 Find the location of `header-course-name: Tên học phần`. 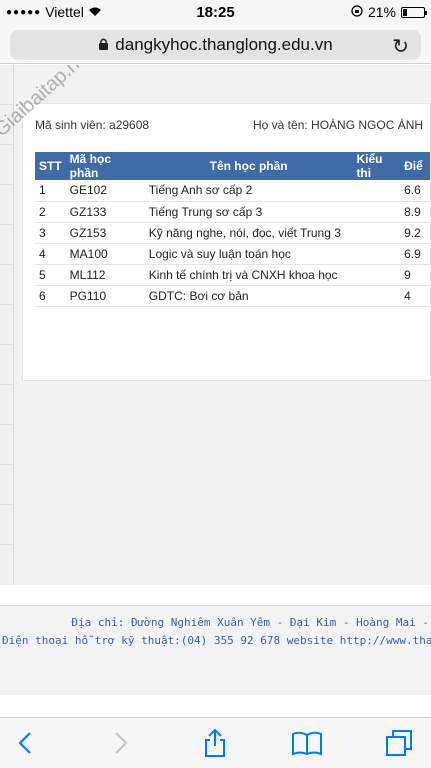

header-course-name: Tên học phần is located at coordinates (248, 166).